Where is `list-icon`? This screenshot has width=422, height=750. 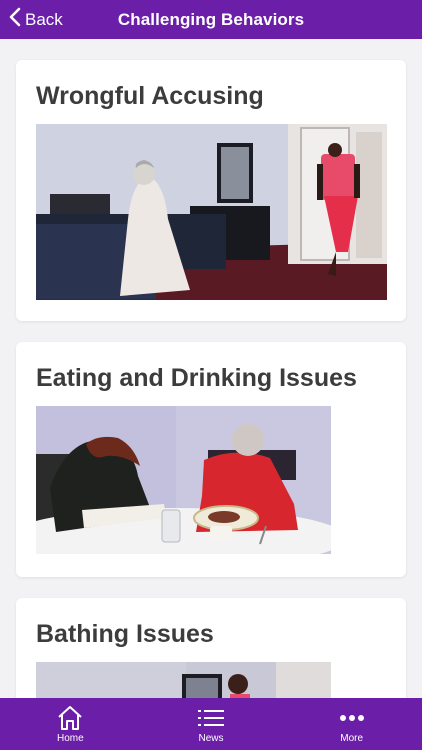
list-icon is located at coordinates (210, 718).